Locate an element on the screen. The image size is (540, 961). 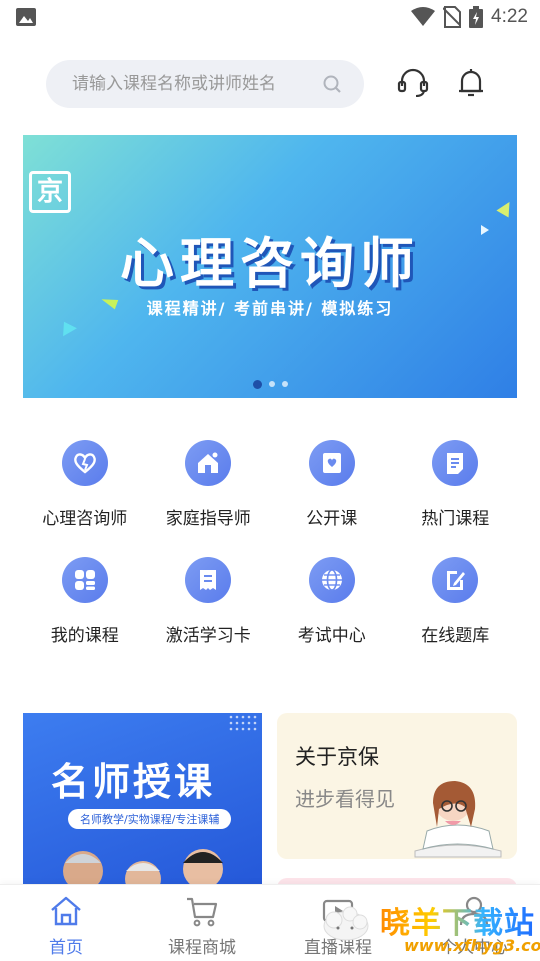
search-bar is located at coordinates (205, 84).